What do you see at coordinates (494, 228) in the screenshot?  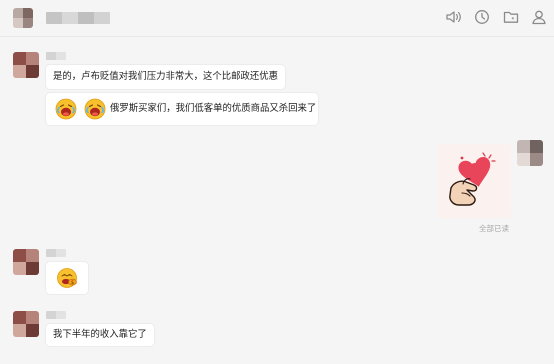 I see `read-status: 全部已读` at bounding box center [494, 228].